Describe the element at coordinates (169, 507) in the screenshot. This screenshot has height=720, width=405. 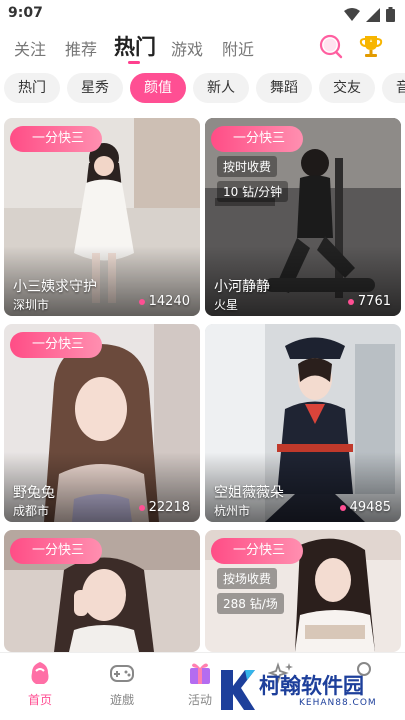
I see `viewer-count-value: 22218` at that location.